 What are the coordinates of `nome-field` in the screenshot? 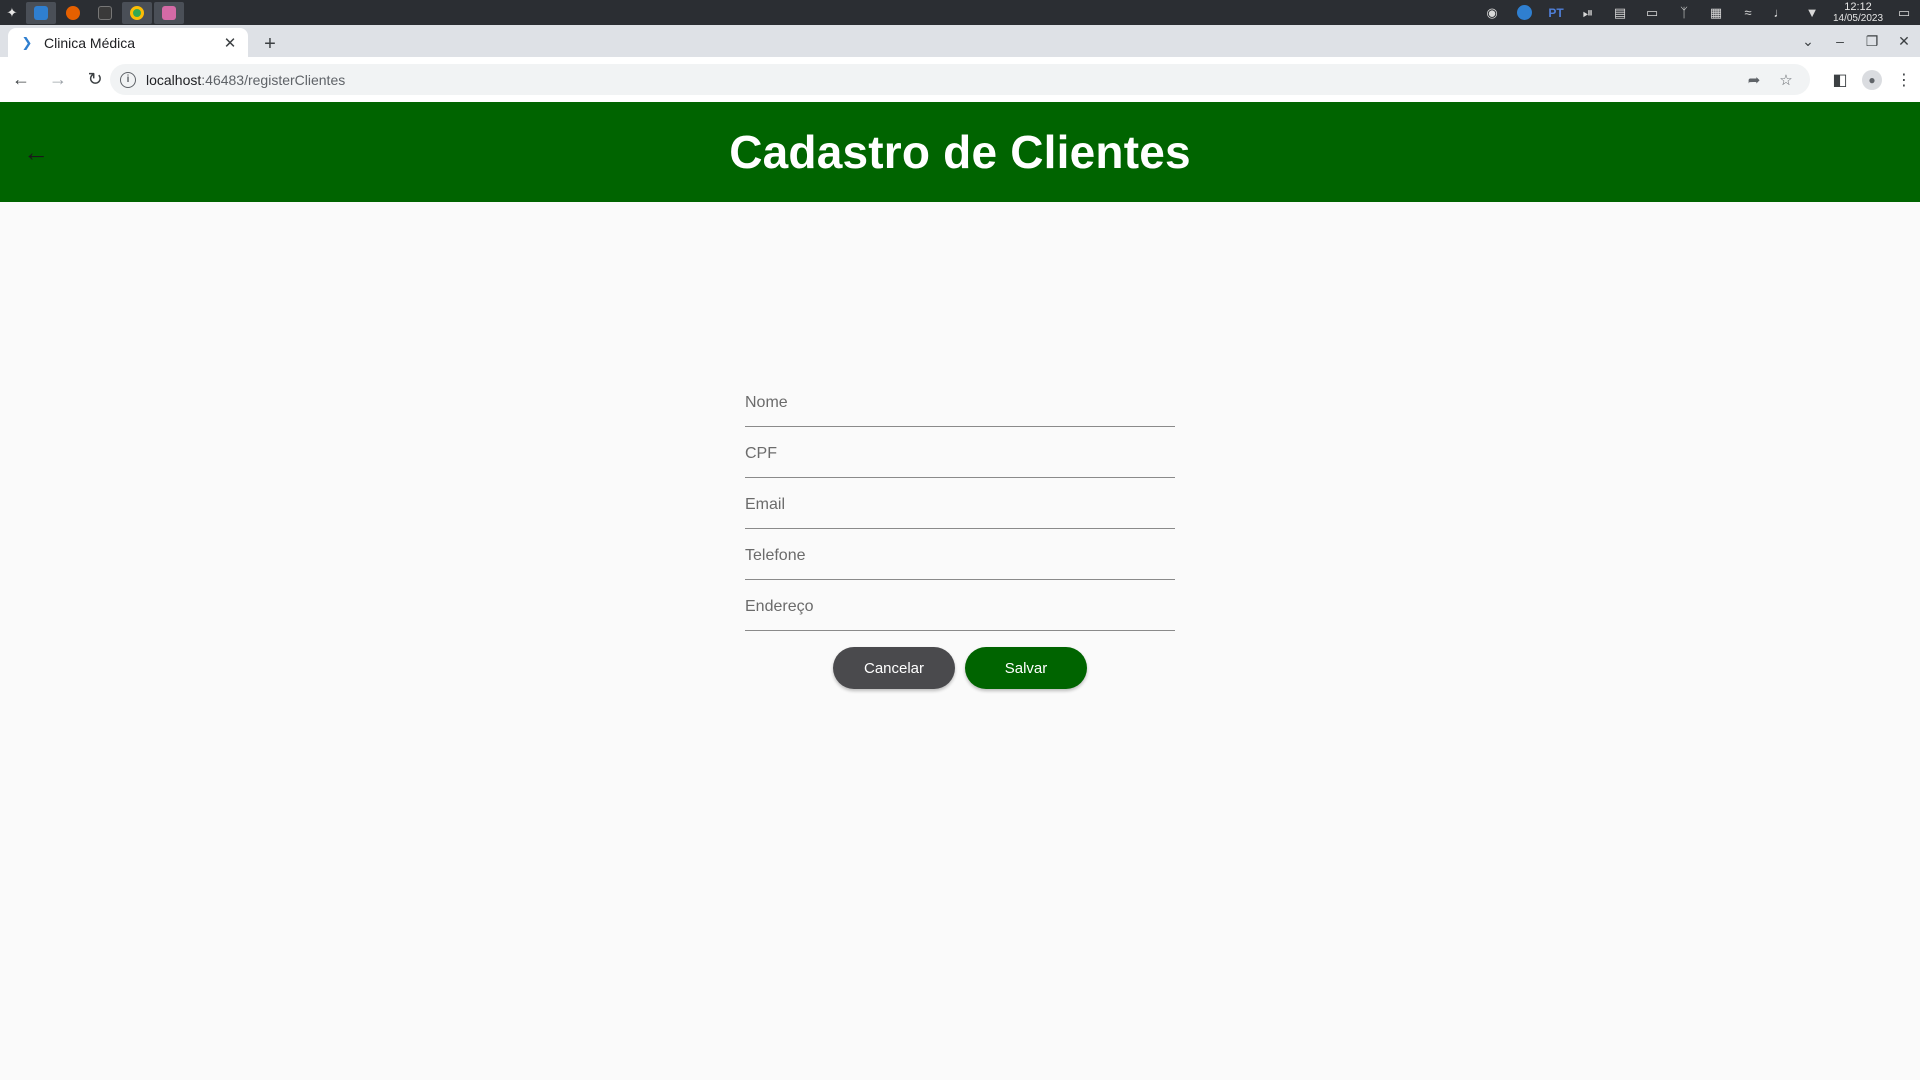 It's located at (960, 401).